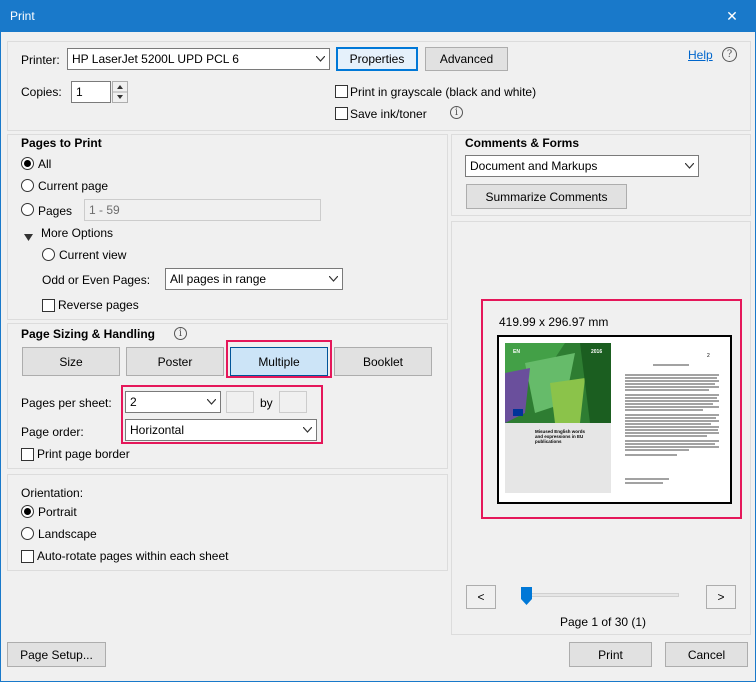 Image resolution: width=756 pixels, height=682 pixels. I want to click on poster-tab-button: Poster, so click(175, 361).